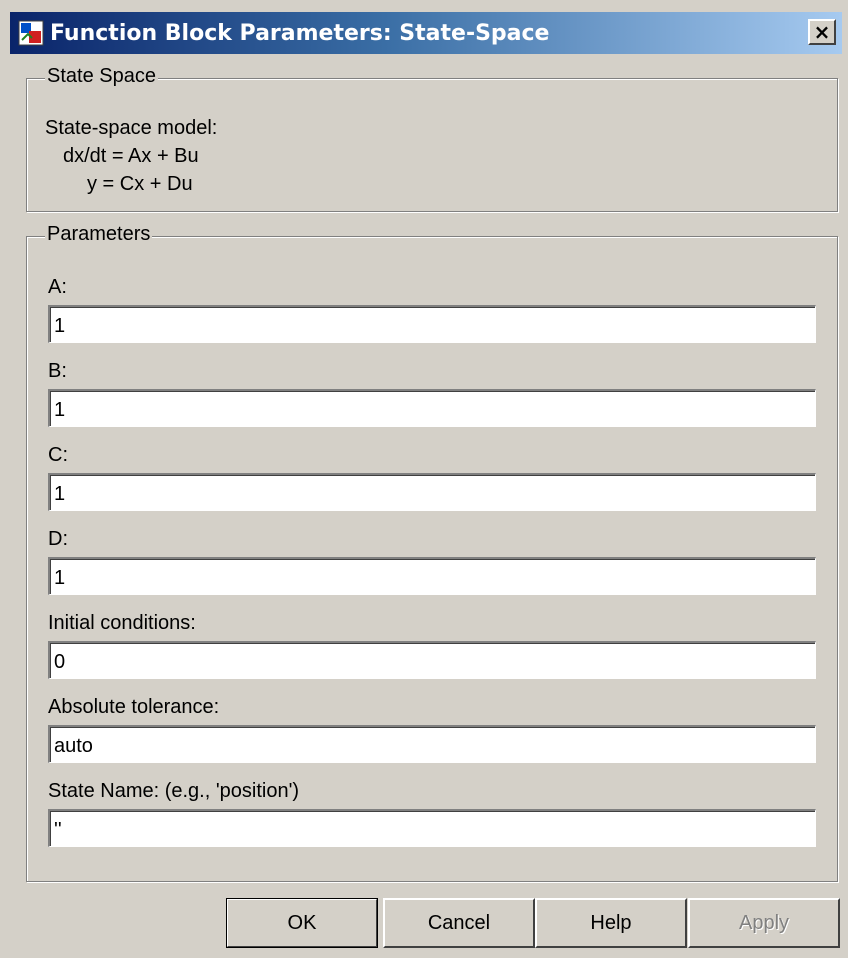  What do you see at coordinates (174, 791) in the screenshot?
I see `label-state-name: State Name: (e.g., 'position')` at bounding box center [174, 791].